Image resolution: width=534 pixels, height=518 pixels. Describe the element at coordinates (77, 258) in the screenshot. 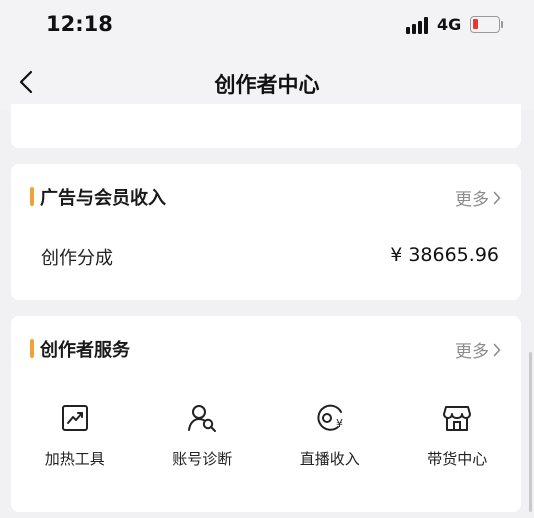

I see `income-row-label: 创作分成` at that location.